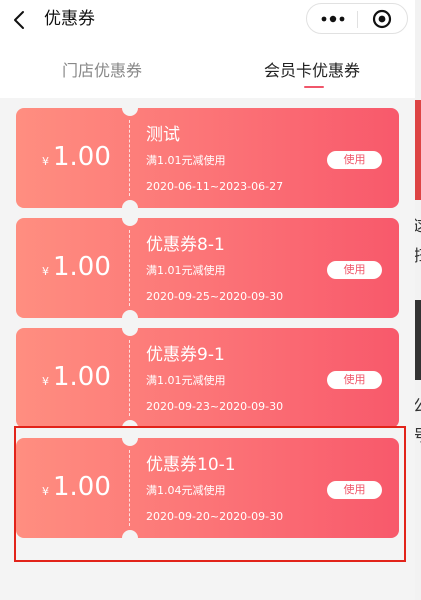 This screenshot has width=421, height=600. Describe the element at coordinates (102, 71) in the screenshot. I see `tab-store-coupons: 门店优惠券` at that location.